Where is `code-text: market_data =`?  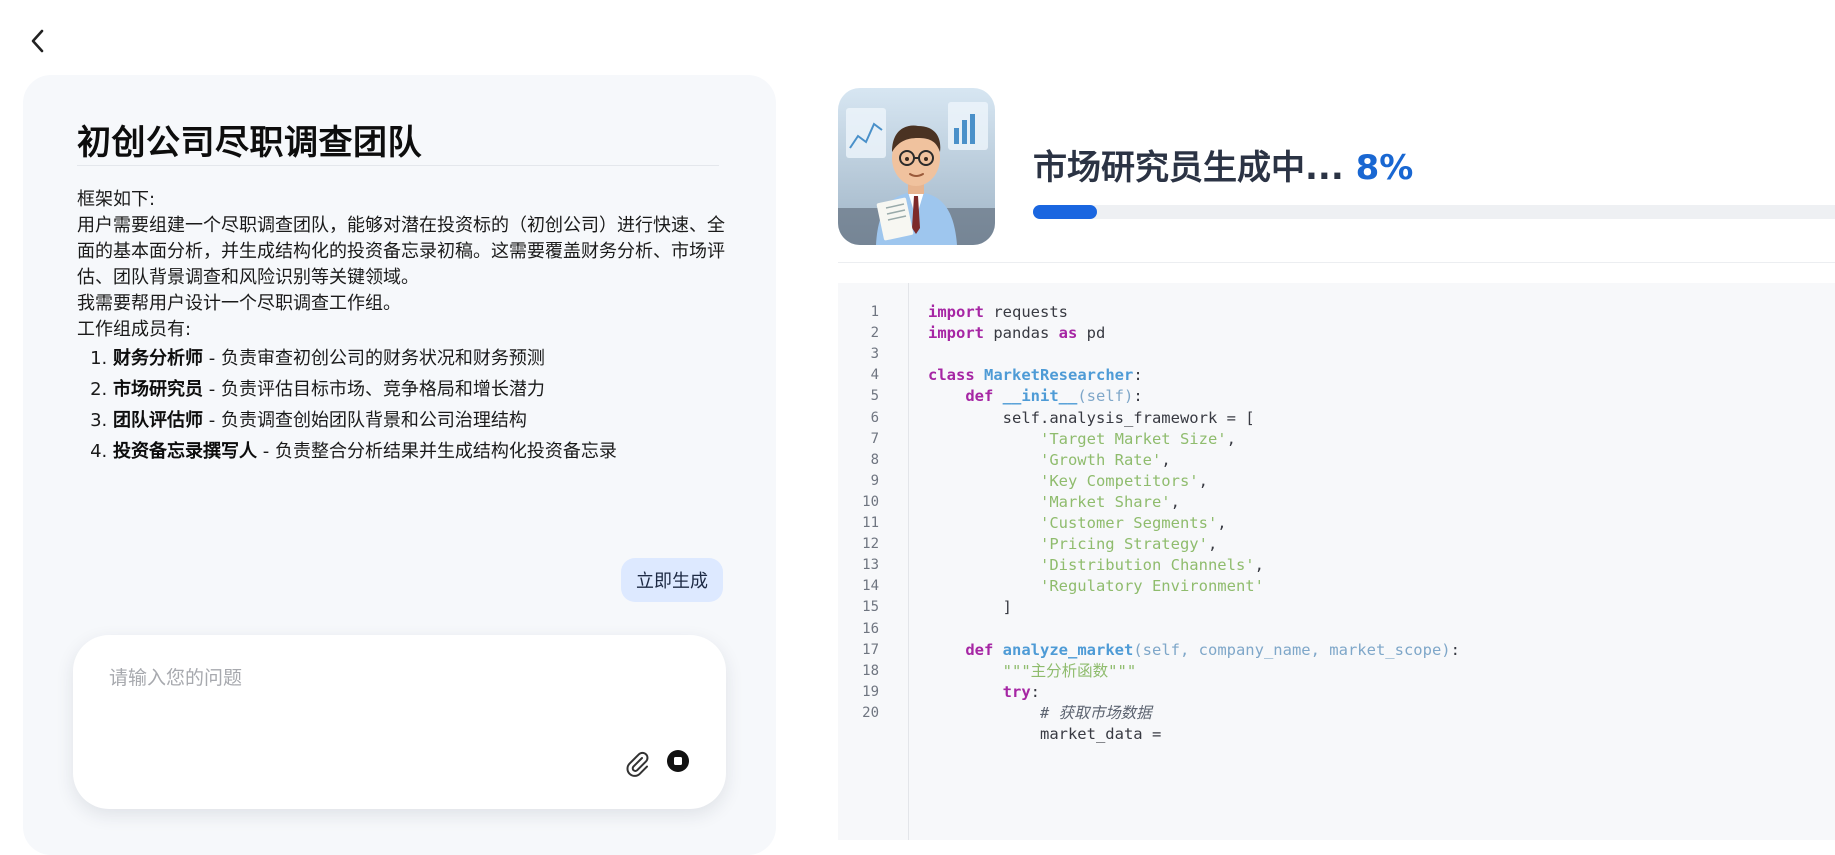
code-text: market_data = is located at coordinates (1045, 734).